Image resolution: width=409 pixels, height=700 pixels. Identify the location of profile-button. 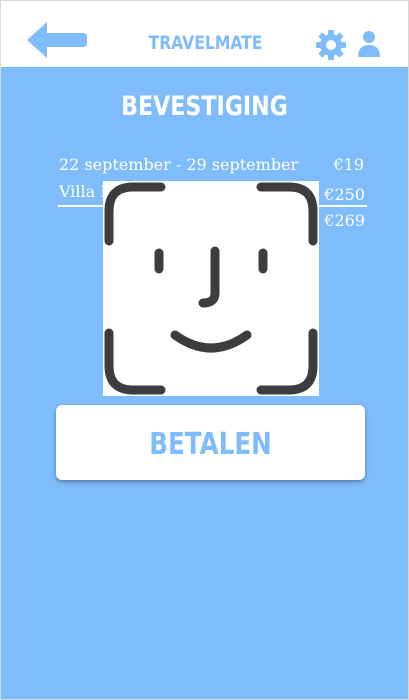
(369, 44).